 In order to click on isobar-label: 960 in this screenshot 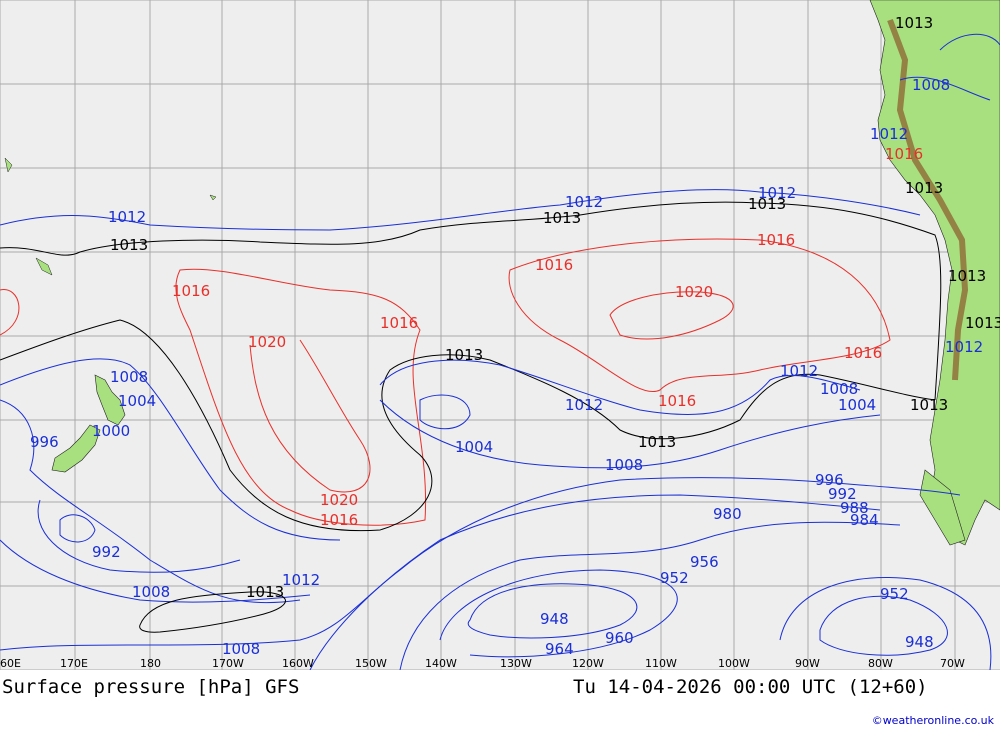, I will do `click(619, 638)`.